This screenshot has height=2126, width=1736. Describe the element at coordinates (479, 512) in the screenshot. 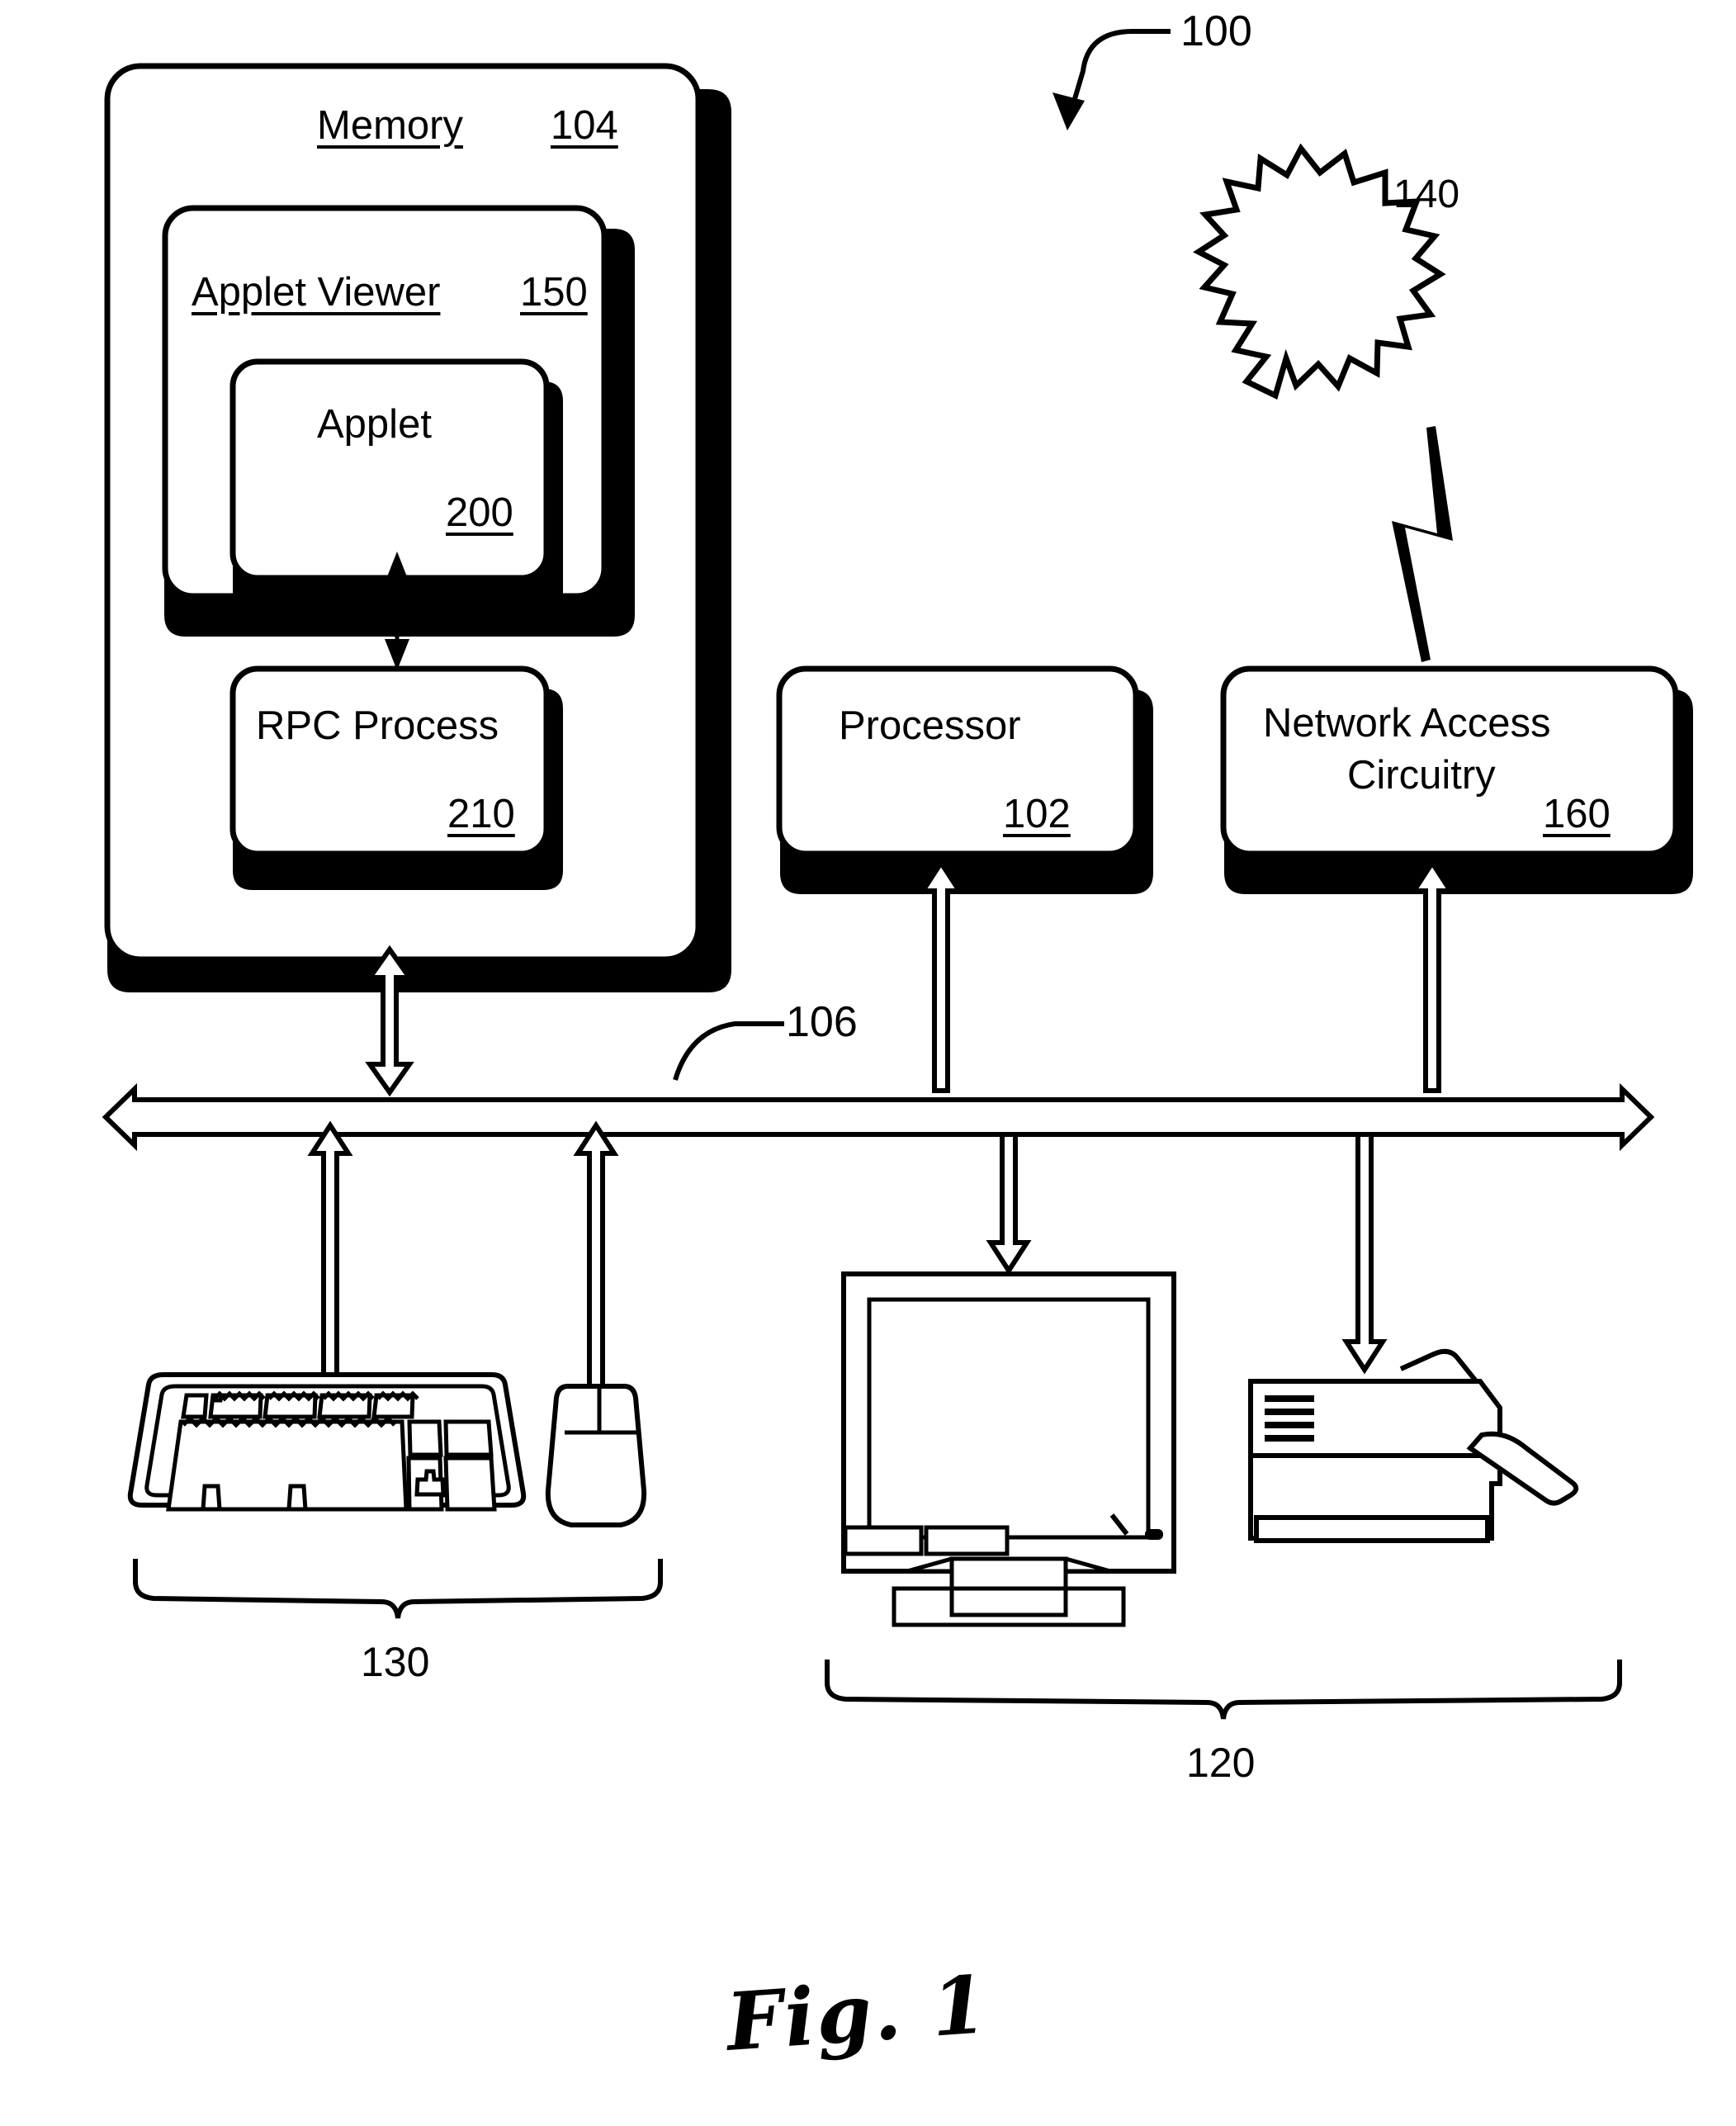

I see `applet-box-ref: 200` at that location.